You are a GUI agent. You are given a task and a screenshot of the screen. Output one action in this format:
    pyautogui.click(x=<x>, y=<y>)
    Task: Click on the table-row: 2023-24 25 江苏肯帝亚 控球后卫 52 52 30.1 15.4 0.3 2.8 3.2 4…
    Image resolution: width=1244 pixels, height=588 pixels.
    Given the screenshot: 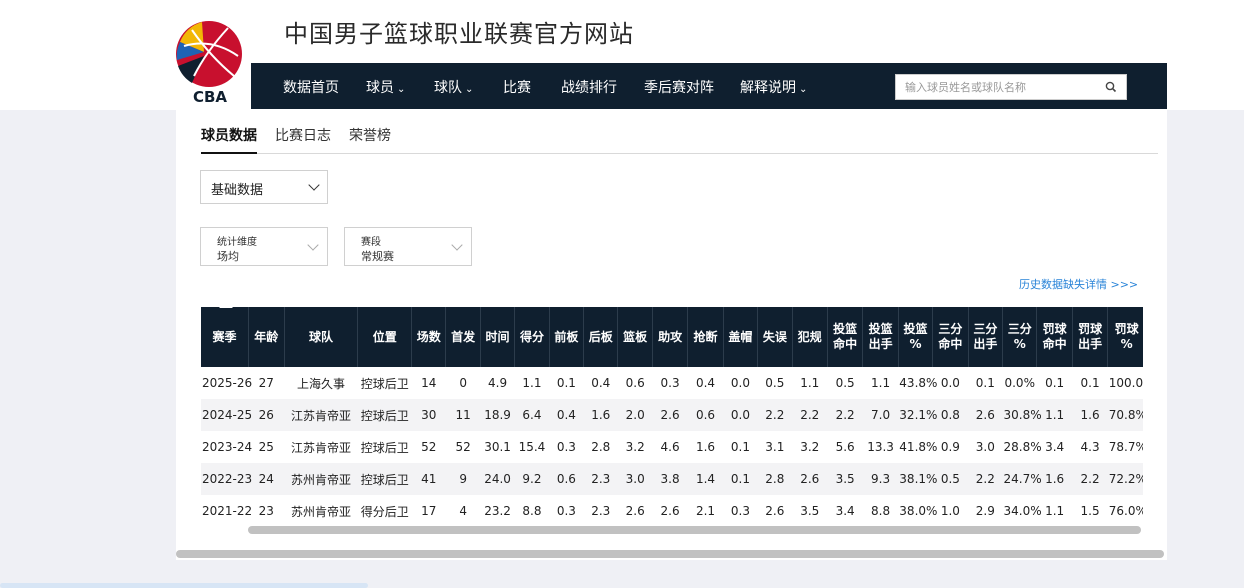 What is the action you would take?
    pyautogui.click(x=672, y=447)
    